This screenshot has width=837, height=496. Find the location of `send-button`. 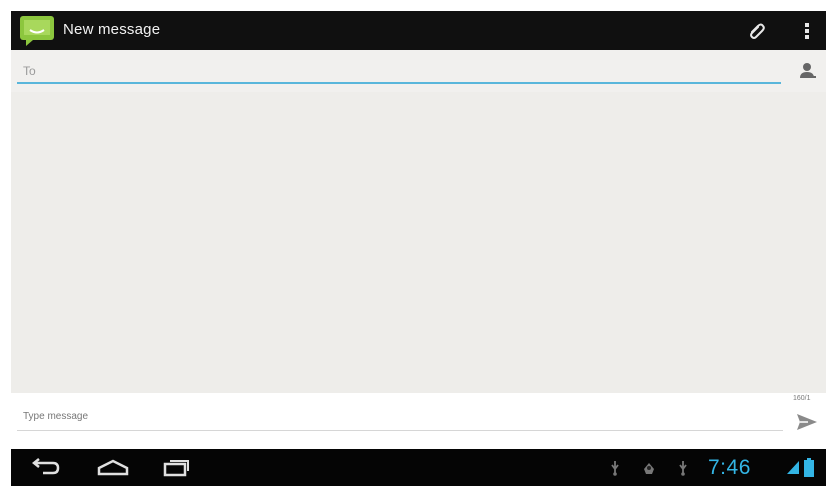

send-button is located at coordinates (807, 422).